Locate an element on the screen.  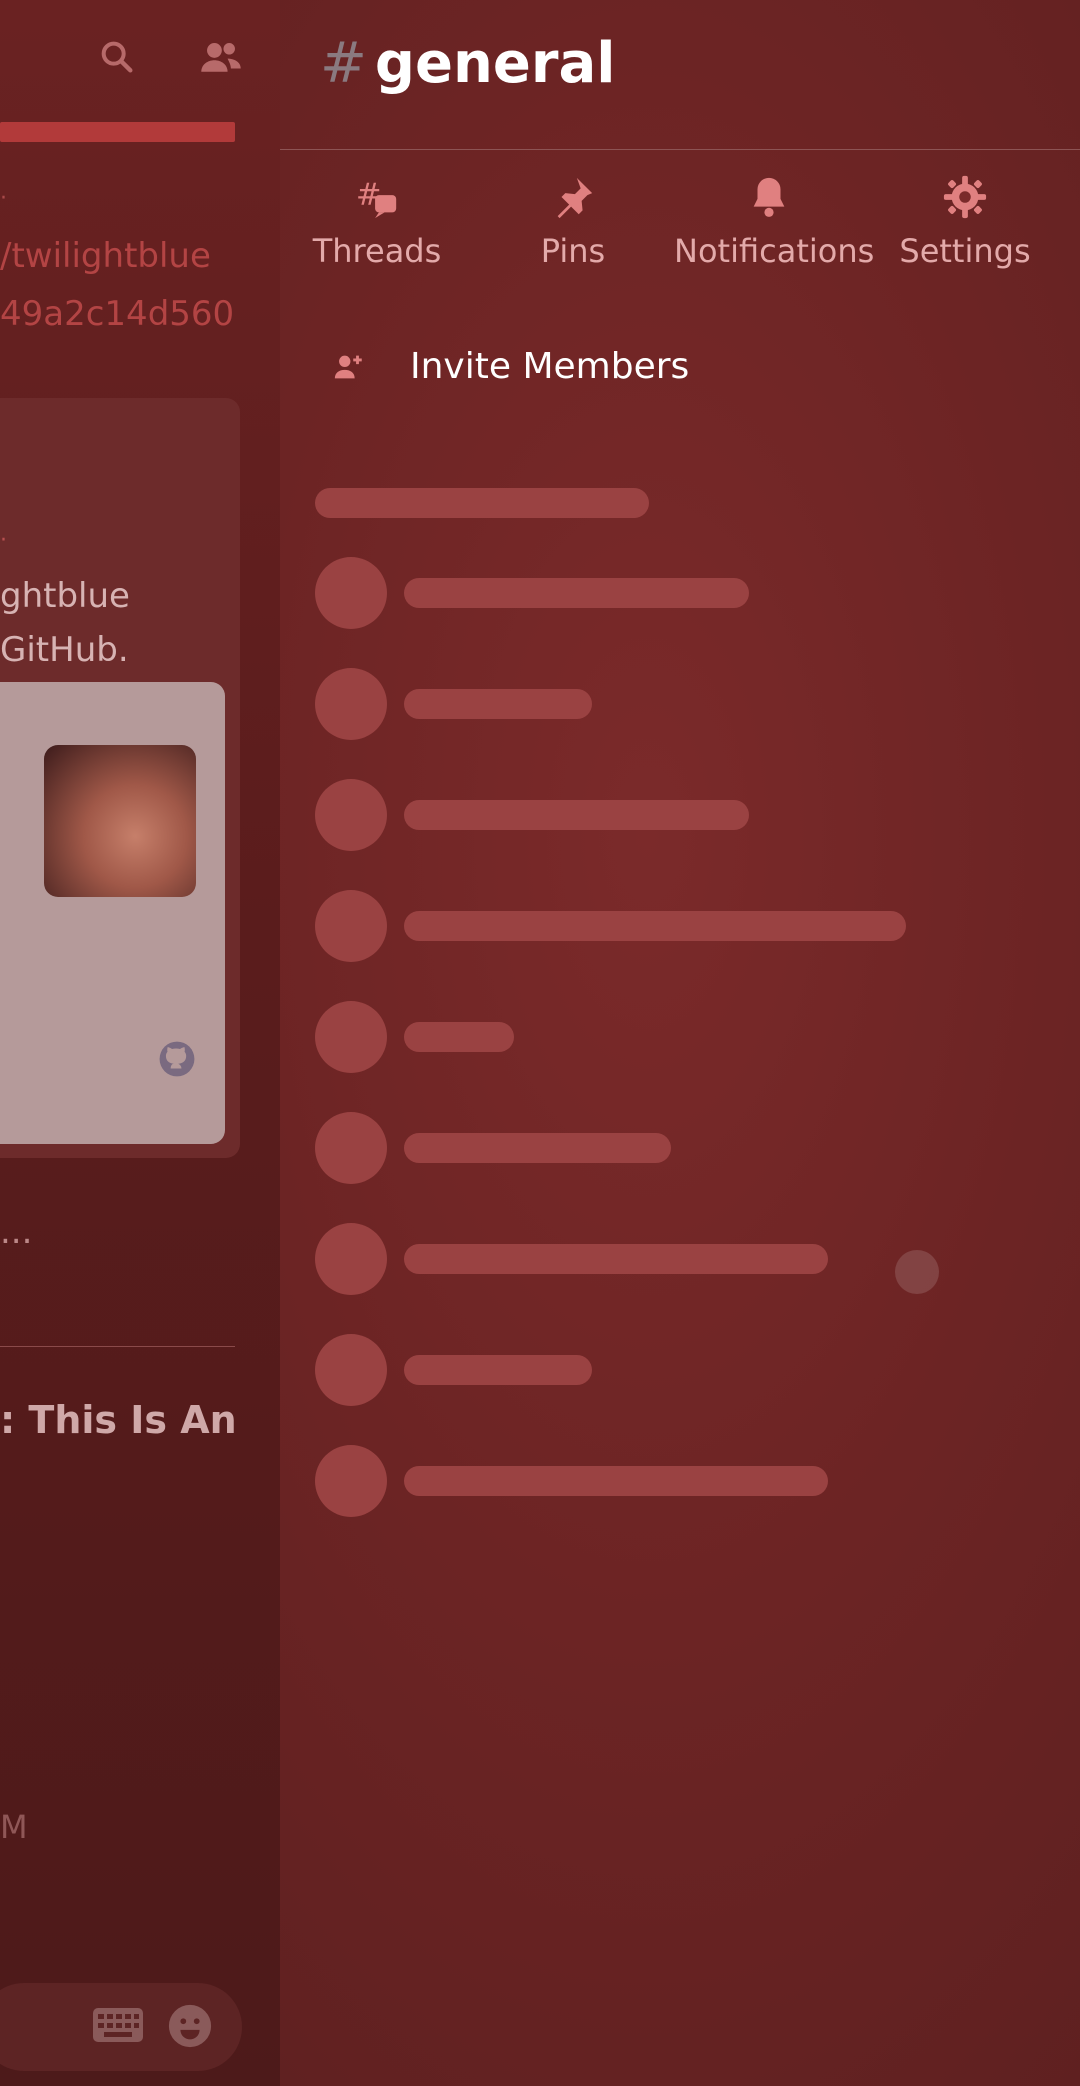
tab-pins: Pins is located at coordinates (573, 221).